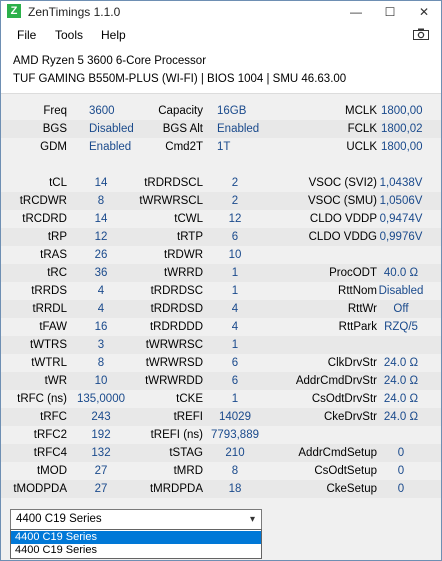 The width and height of the screenshot is (442, 561). What do you see at coordinates (356, 12) in the screenshot?
I see `minimize-button: —` at bounding box center [356, 12].